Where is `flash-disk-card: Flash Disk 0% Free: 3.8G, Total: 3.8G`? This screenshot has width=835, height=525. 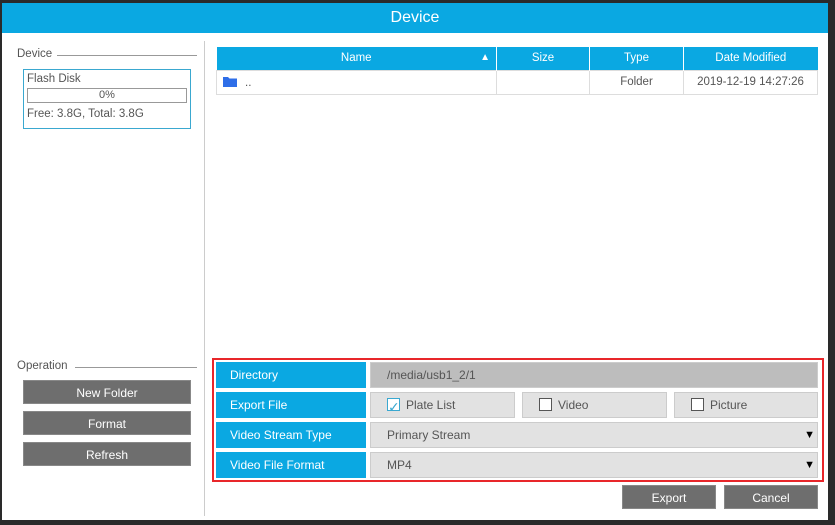 flash-disk-card: Flash Disk 0% Free: 3.8G, Total: 3.8G is located at coordinates (107, 99).